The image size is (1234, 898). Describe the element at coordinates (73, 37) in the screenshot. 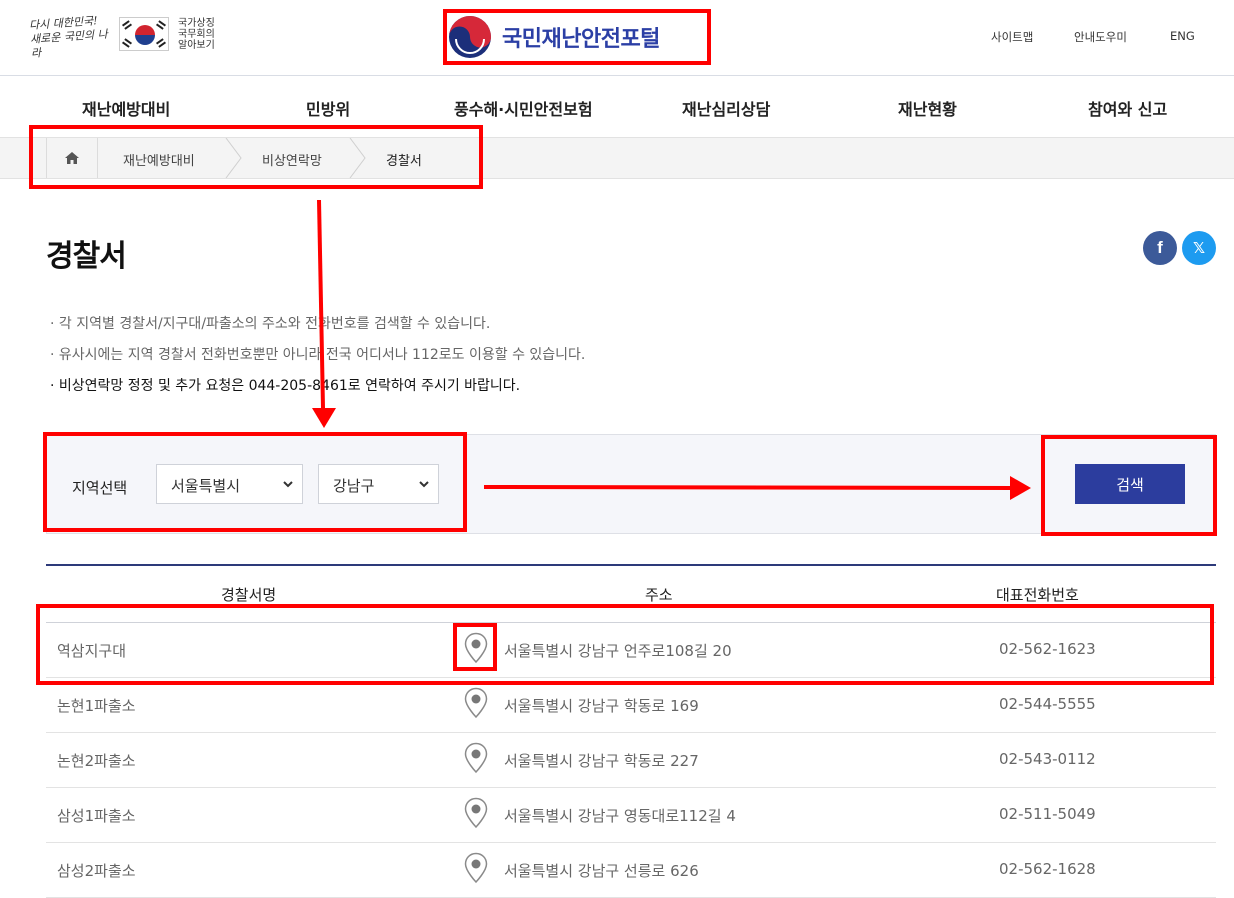

I see `slogan-calligraphy: 다시 대한민국! 새로운 국민의 나라` at that location.